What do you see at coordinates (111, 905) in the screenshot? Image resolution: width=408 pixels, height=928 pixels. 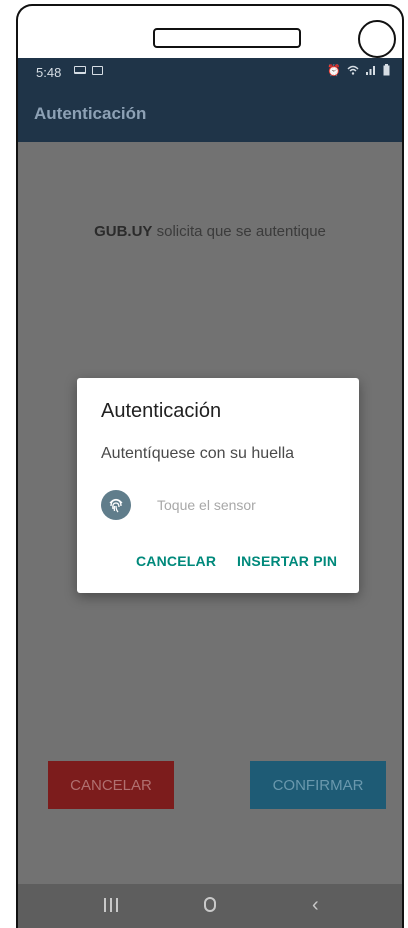 I see `recents-icon` at bounding box center [111, 905].